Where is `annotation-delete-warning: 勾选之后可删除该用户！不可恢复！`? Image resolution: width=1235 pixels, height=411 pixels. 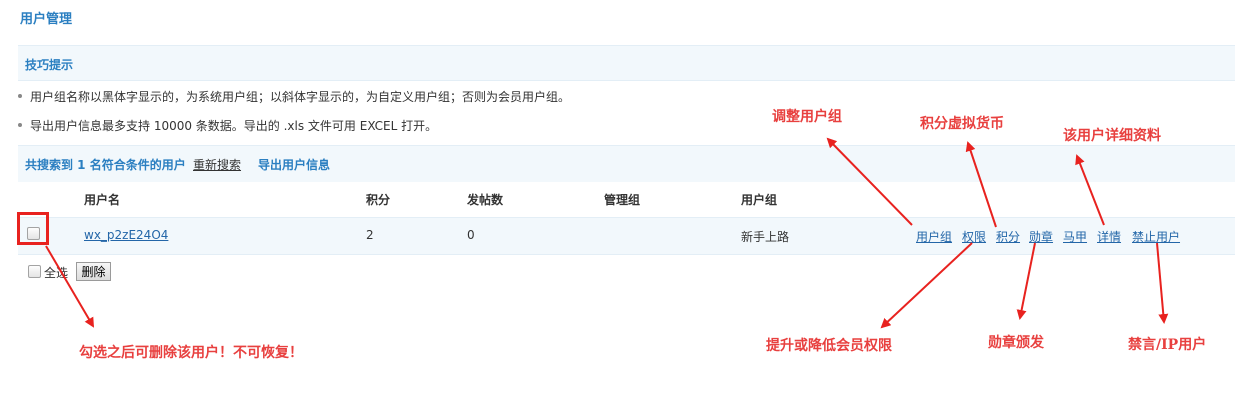
annotation-delete-warning: 勾选之后可删除该用户！不可恢复！ is located at coordinates (191, 353).